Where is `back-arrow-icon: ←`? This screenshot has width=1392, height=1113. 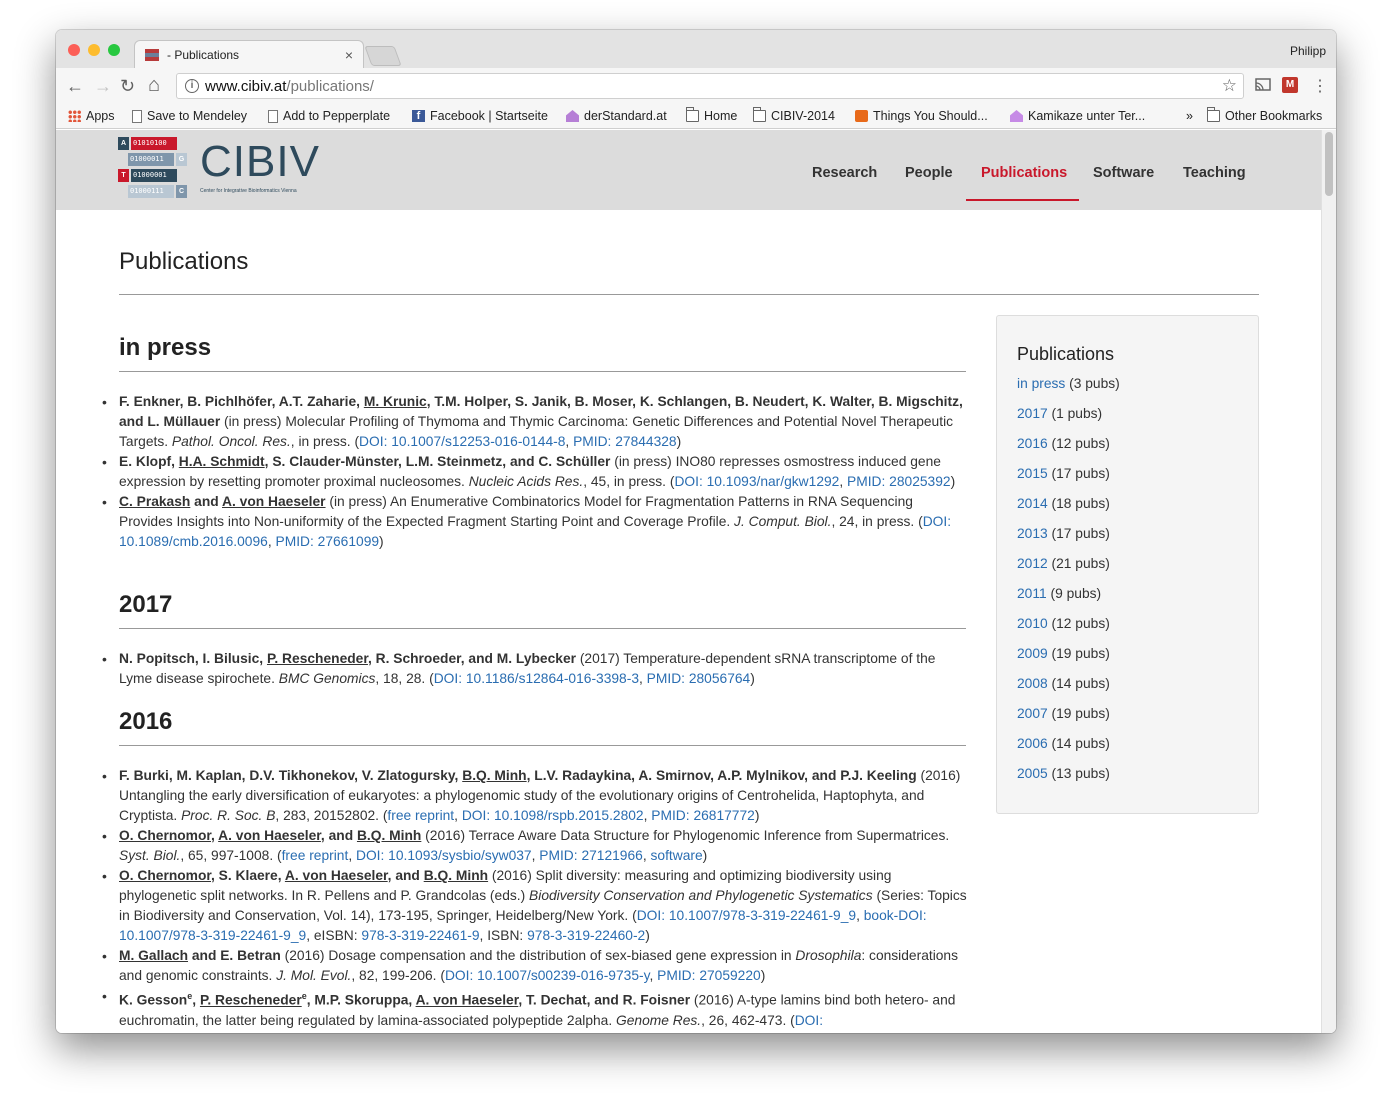
back-arrow-icon: ← is located at coordinates (75, 86).